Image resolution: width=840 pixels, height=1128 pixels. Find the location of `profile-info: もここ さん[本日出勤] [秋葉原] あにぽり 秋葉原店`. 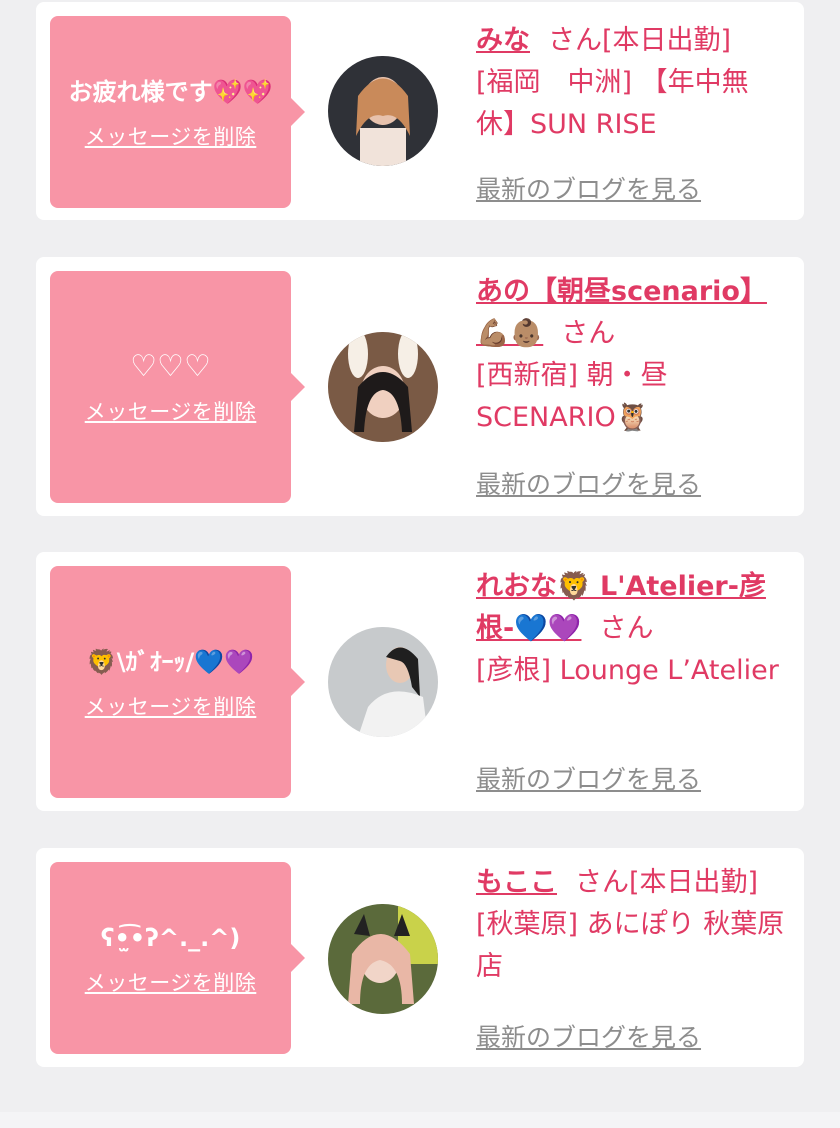

profile-info: もここ さん[本日出勤] [秋葉原] あにぽり 秋葉原店 is located at coordinates (631, 925).